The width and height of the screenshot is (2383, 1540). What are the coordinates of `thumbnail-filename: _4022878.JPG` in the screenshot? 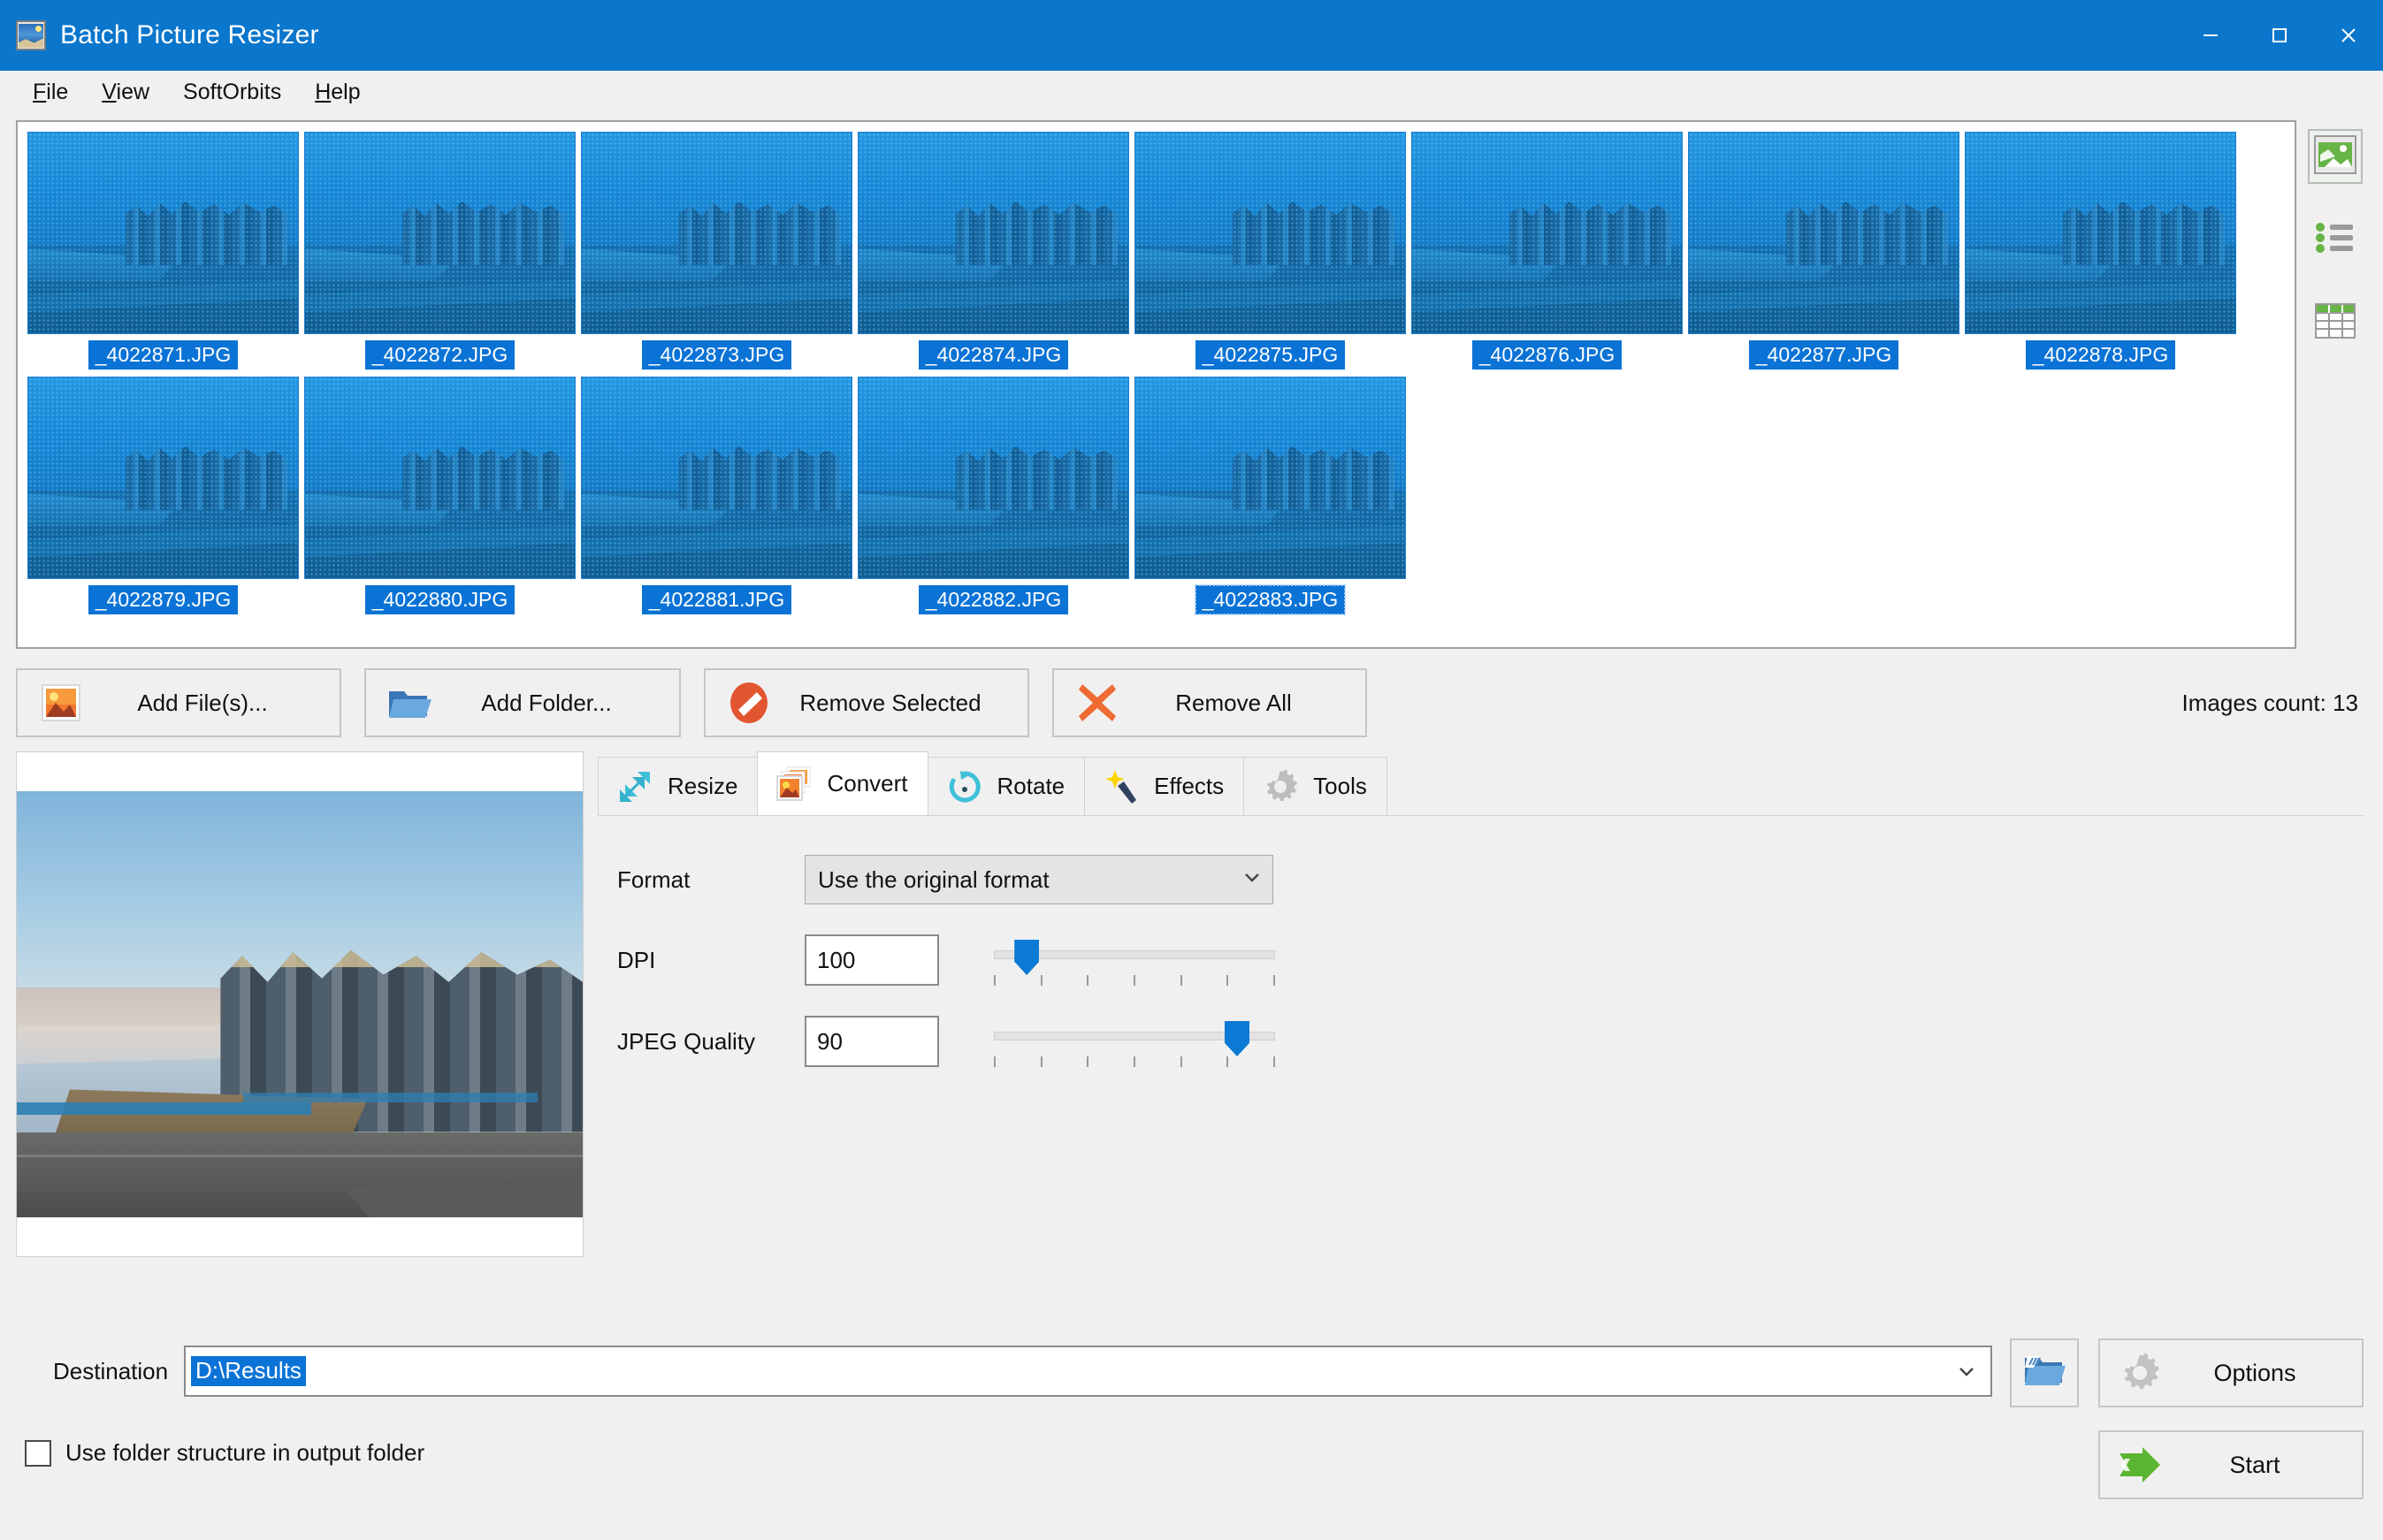 It's located at (2100, 355).